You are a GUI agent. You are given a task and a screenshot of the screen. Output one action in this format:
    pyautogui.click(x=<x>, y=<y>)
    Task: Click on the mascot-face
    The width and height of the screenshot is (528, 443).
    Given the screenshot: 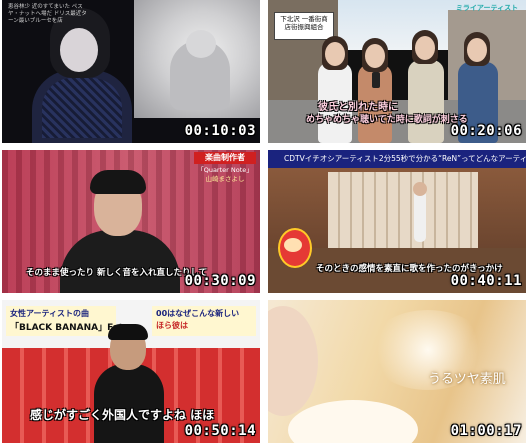 What is the action you would take?
    pyautogui.click(x=293, y=245)
    